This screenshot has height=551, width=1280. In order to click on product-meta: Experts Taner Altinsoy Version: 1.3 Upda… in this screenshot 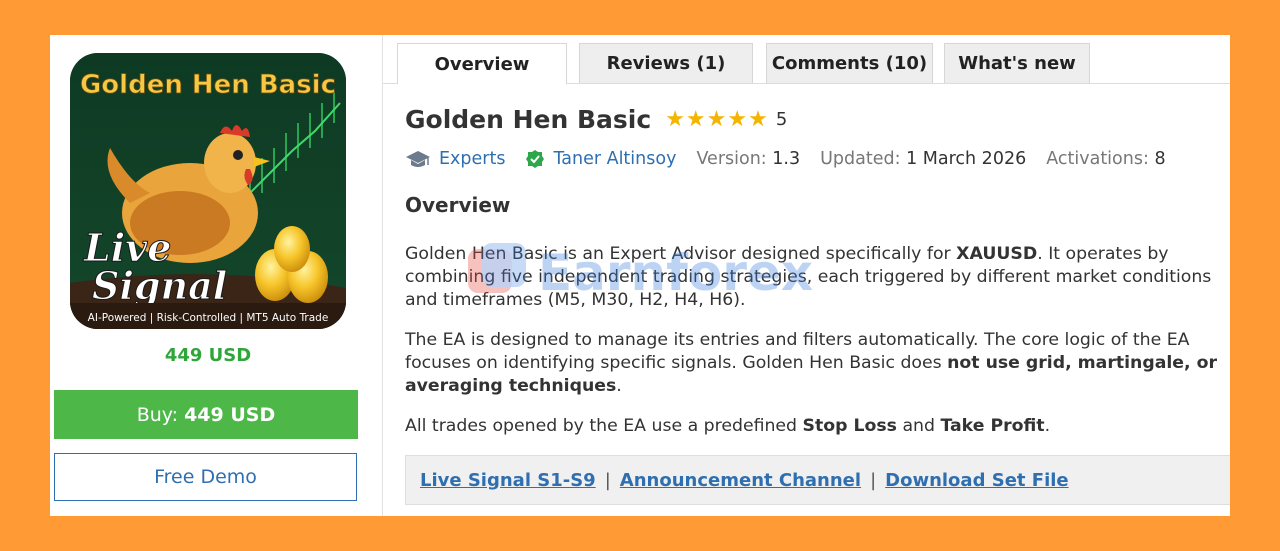, I will do `click(795, 159)`.